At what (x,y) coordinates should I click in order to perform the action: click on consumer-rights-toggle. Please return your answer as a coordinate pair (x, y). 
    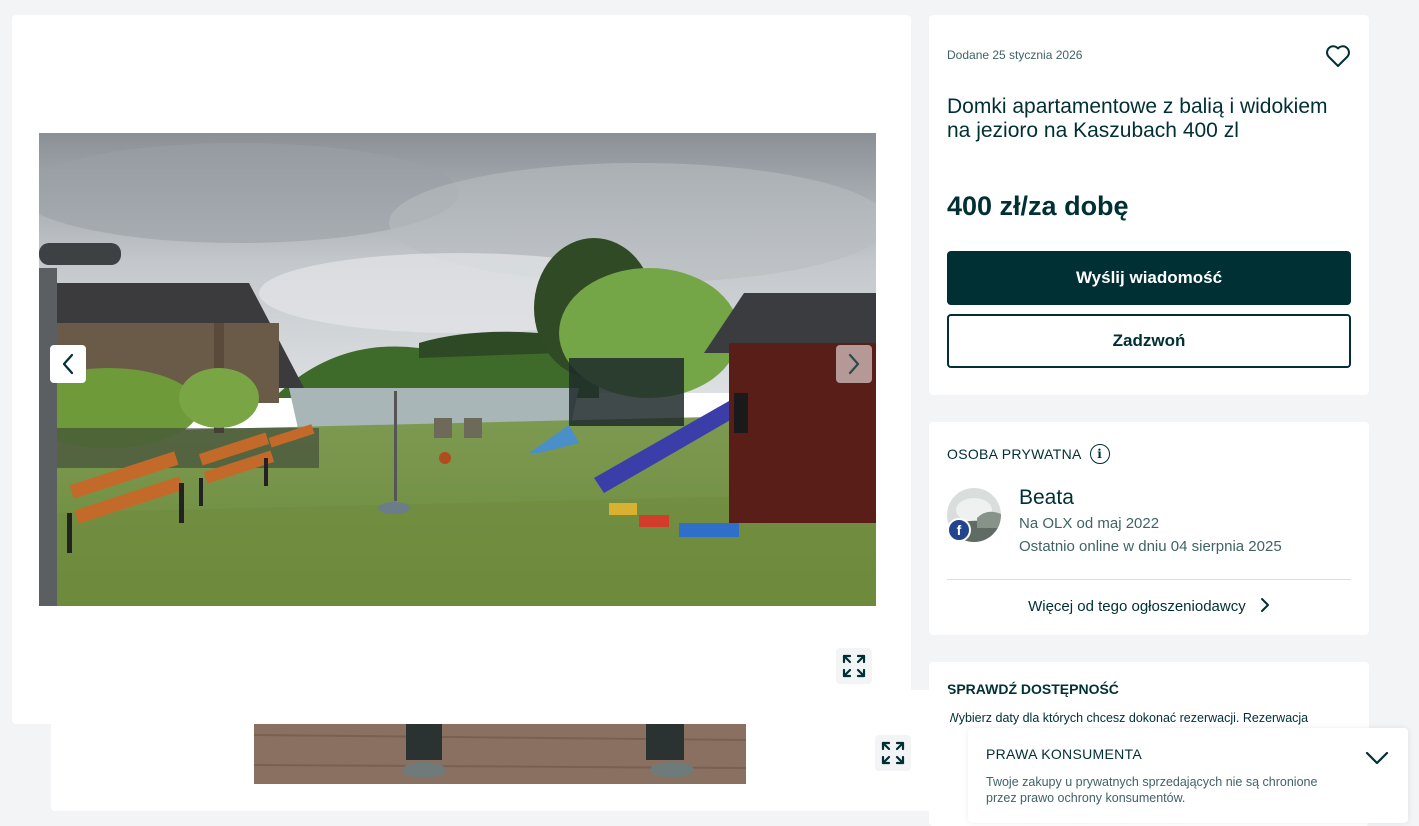
    Looking at the image, I should click on (1377, 758).